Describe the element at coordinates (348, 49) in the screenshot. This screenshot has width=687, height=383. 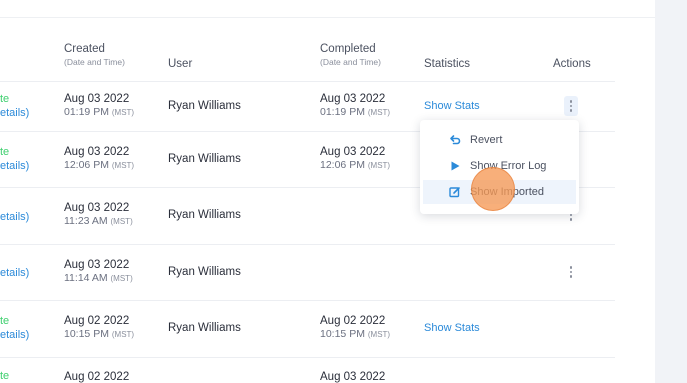
I see `header-completed-label: Completed` at that location.